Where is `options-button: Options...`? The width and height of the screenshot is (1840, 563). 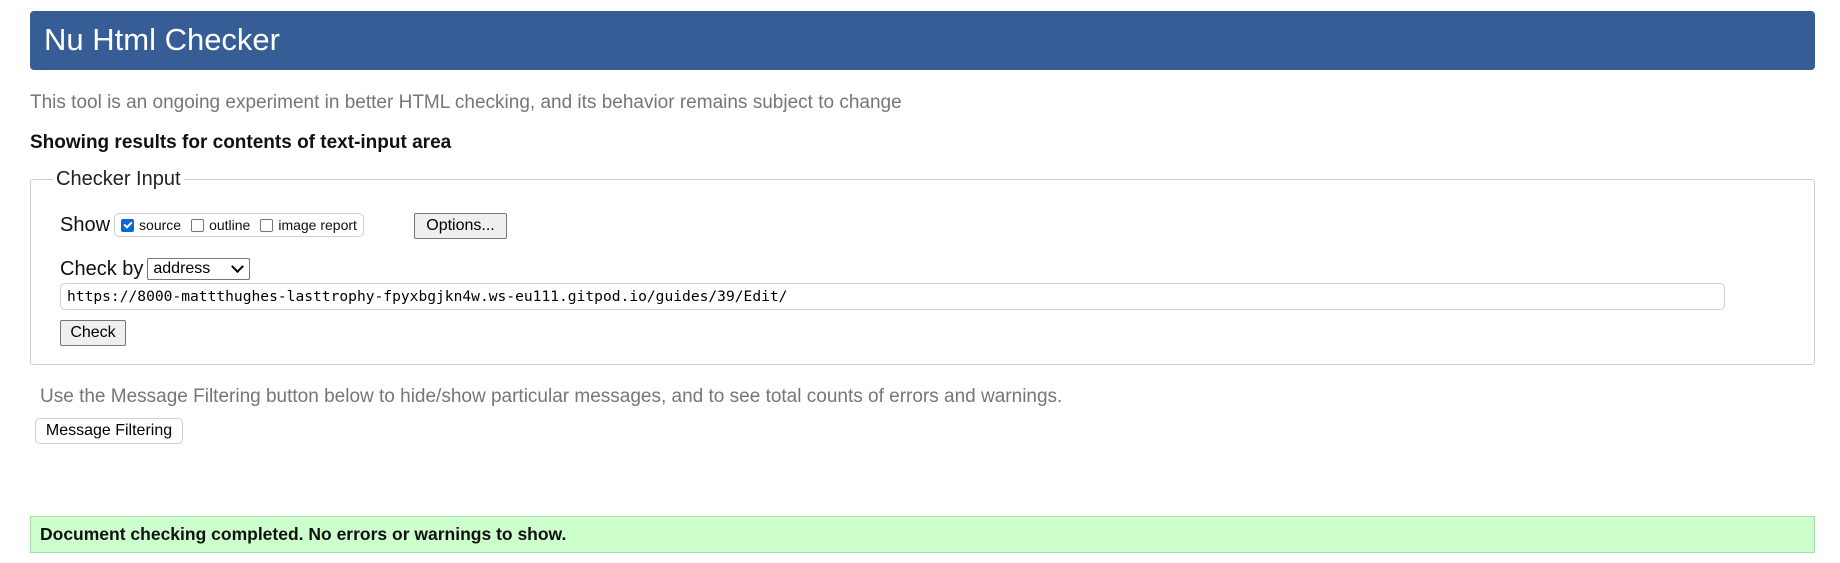 options-button: Options... is located at coordinates (460, 226).